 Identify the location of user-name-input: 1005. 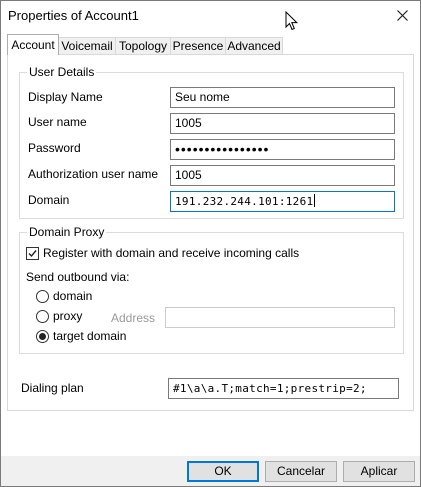
(282, 123).